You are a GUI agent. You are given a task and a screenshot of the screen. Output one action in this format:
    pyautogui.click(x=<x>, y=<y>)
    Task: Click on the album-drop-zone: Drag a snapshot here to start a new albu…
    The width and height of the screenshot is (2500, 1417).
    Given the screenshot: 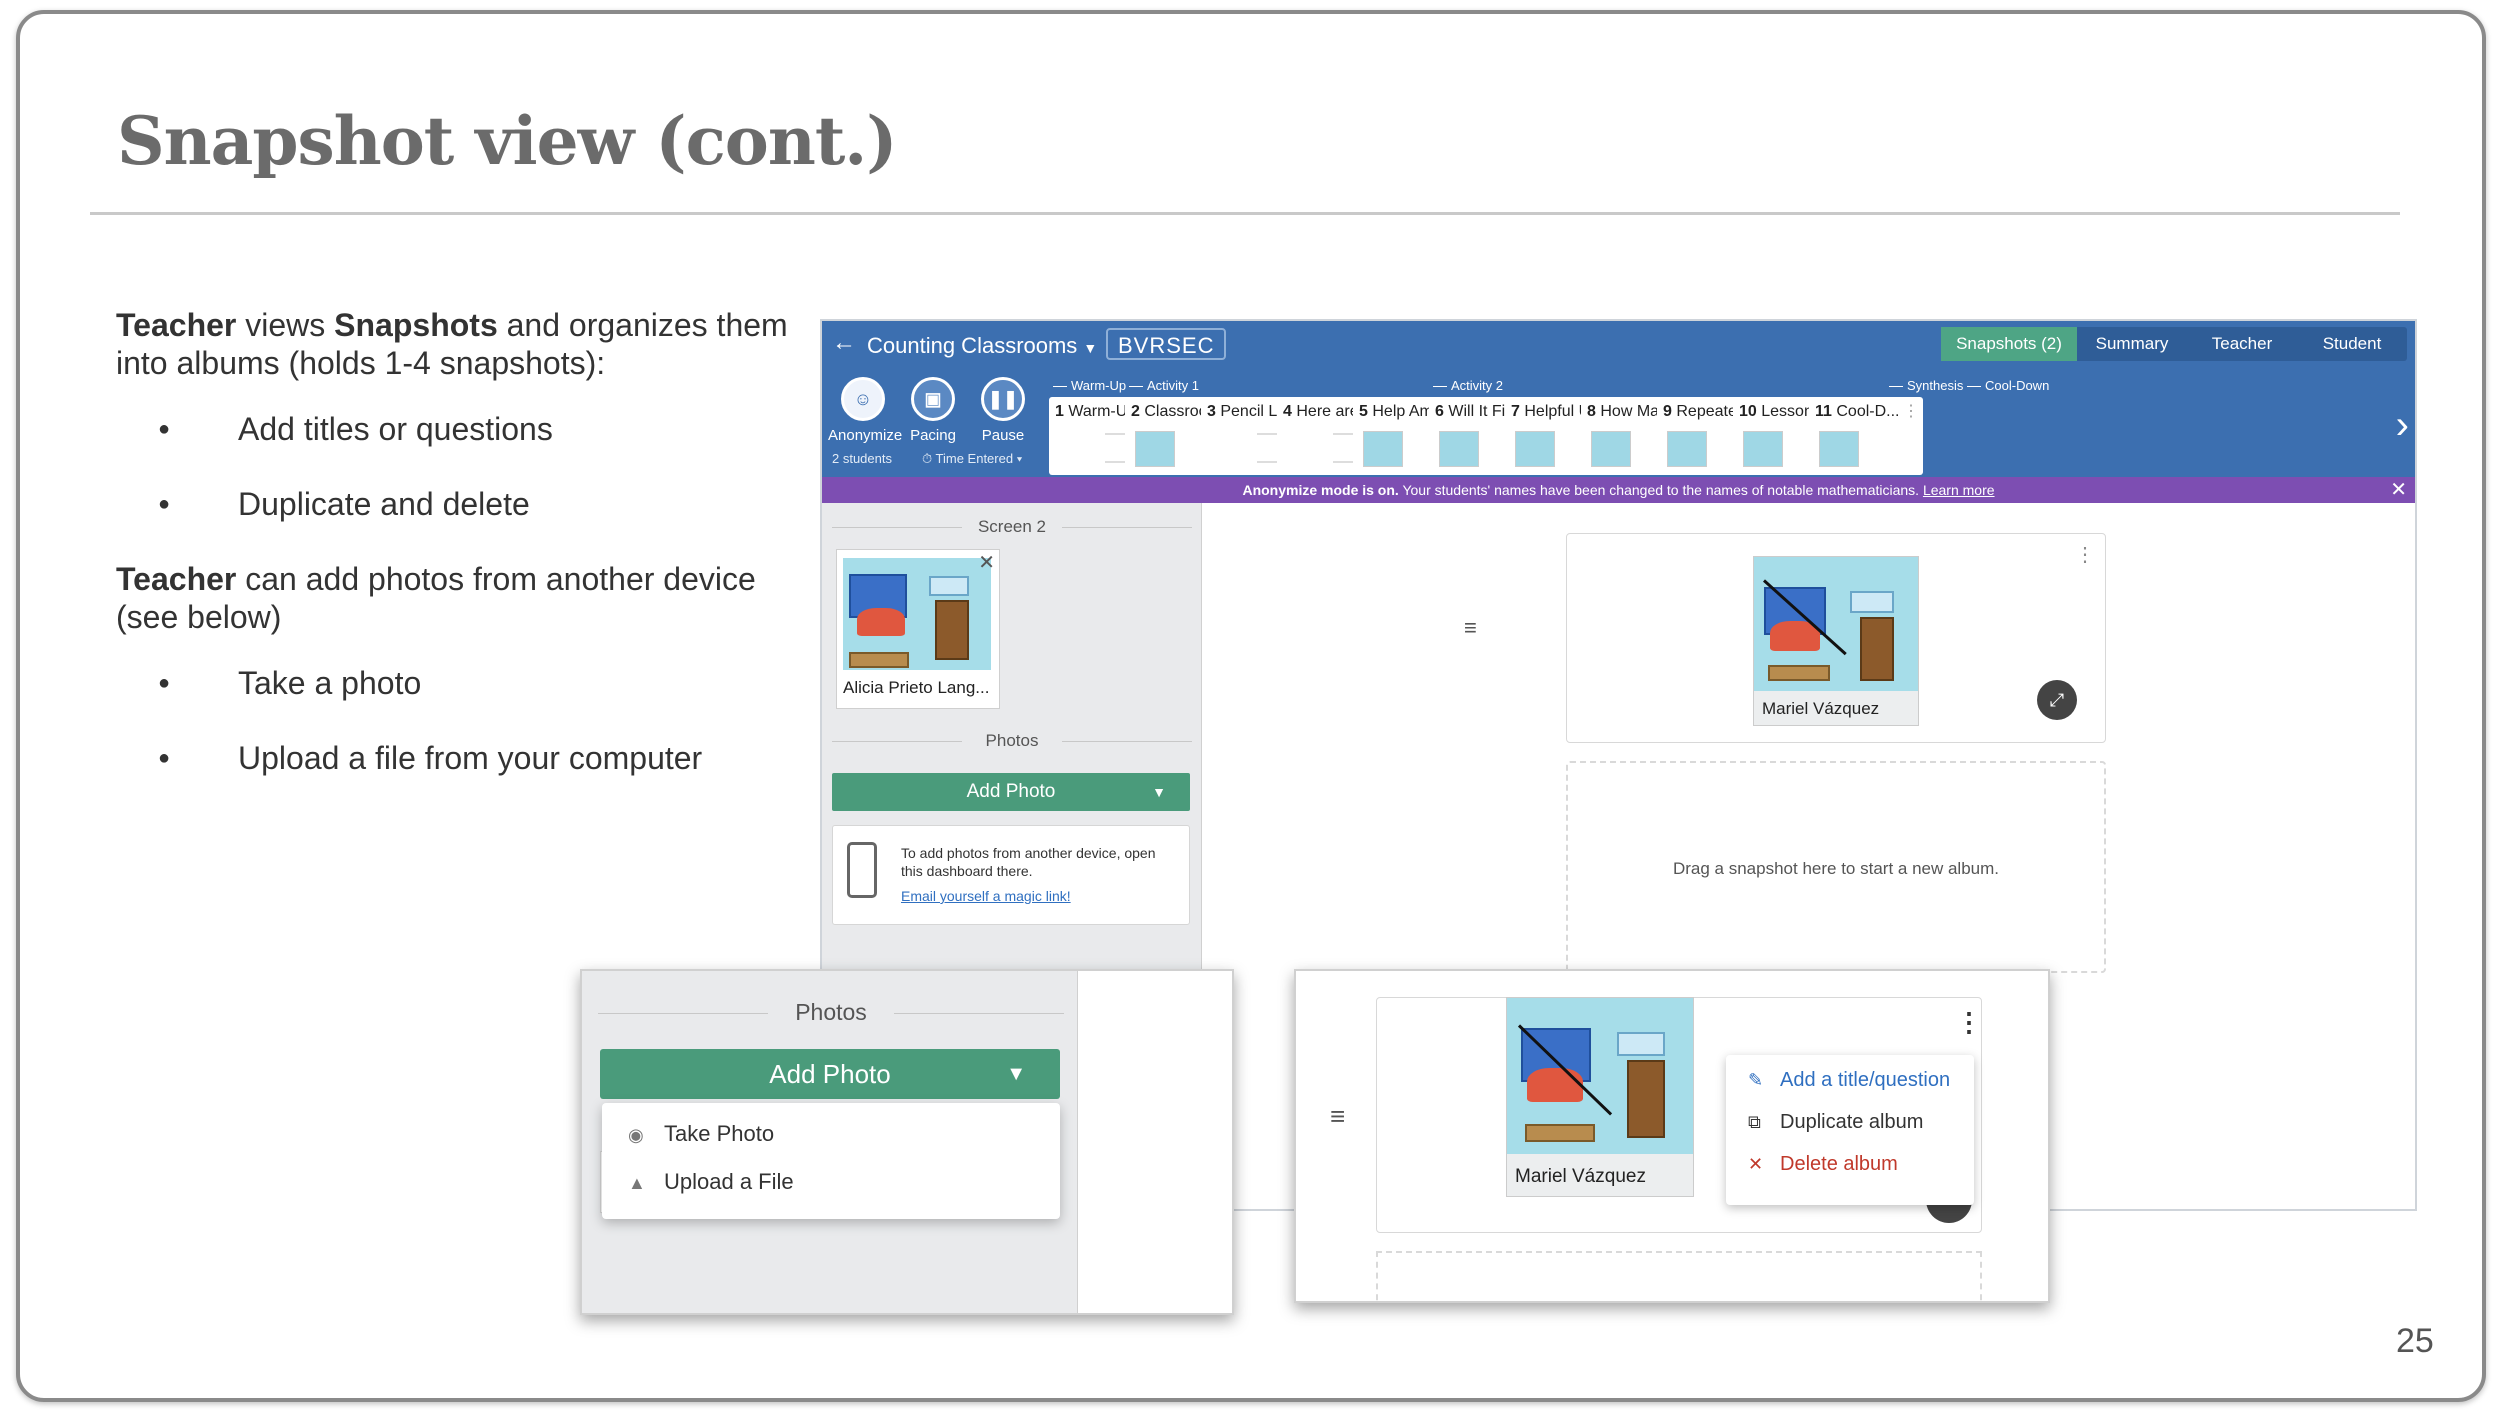 What is the action you would take?
    pyautogui.click(x=1836, y=867)
    